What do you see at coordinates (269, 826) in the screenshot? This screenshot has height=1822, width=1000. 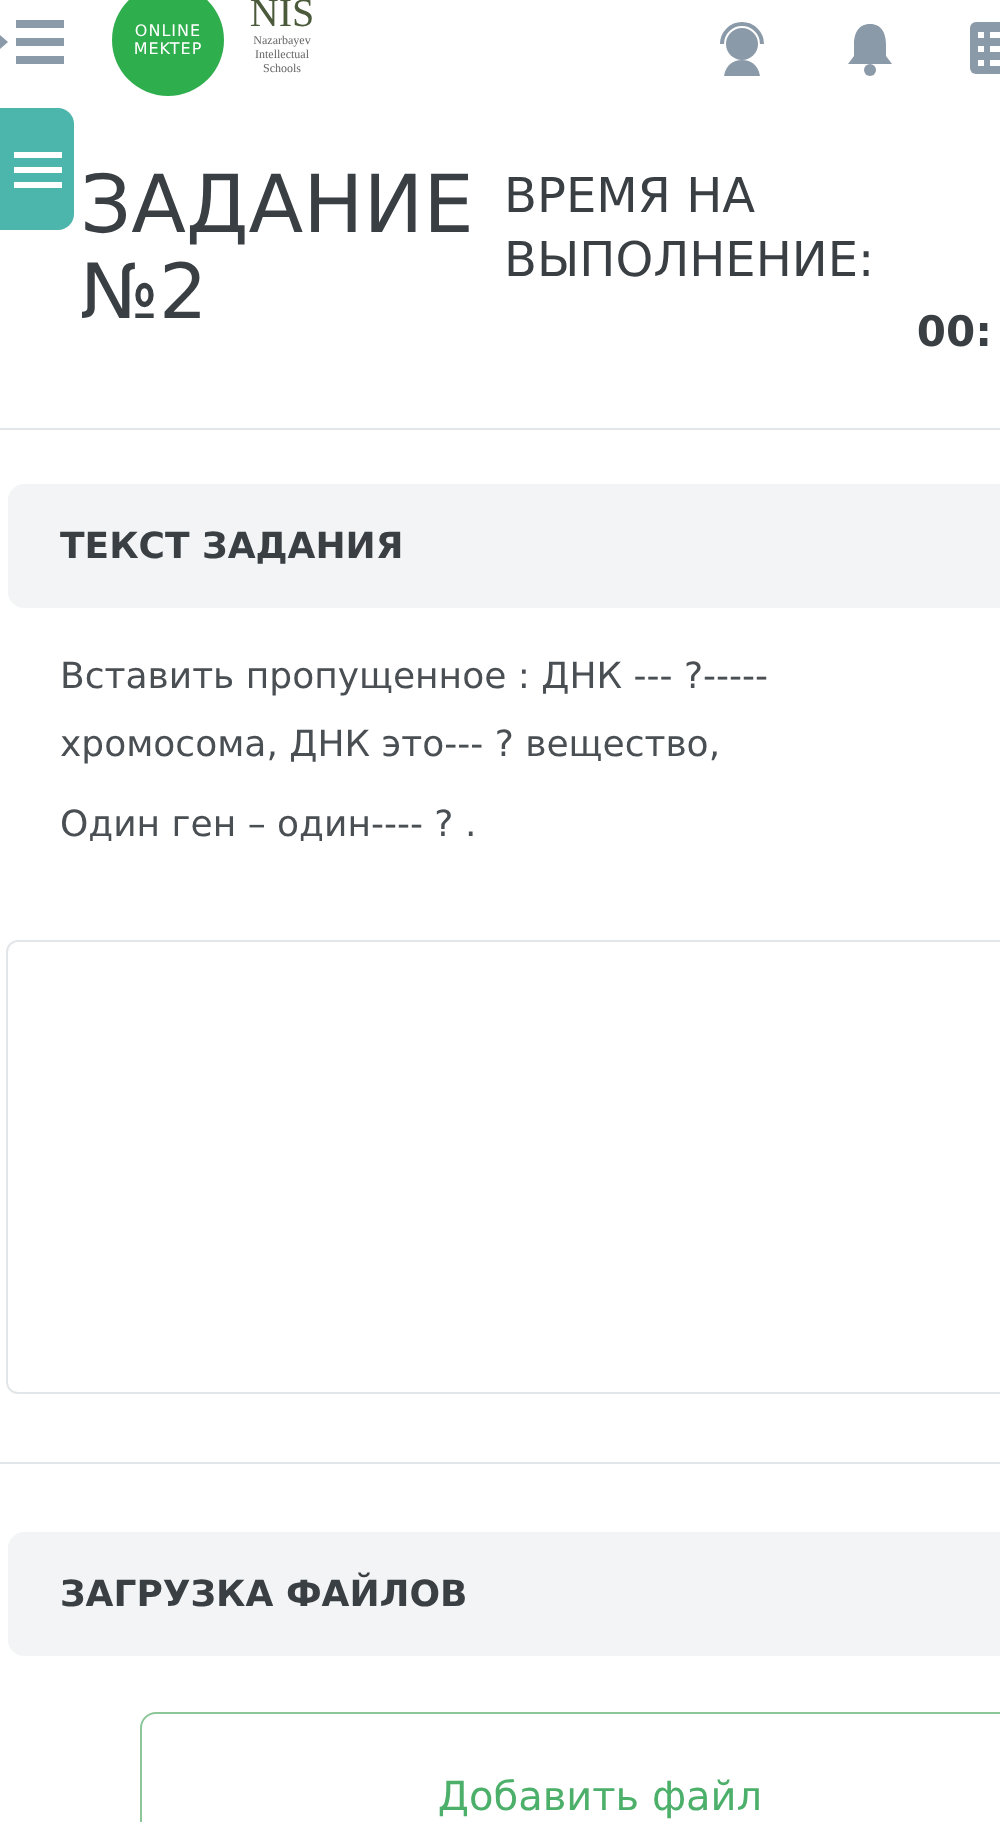 I see `task-text: Один ген – один---- ? .` at bounding box center [269, 826].